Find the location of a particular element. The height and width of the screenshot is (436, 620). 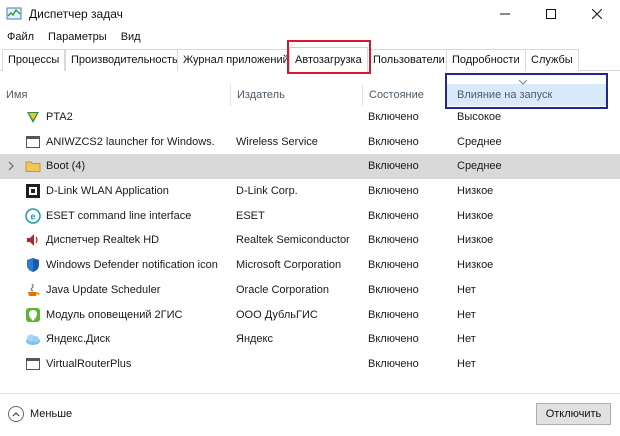

fewer-details-toggle: Меньше is located at coordinates (40, 414).